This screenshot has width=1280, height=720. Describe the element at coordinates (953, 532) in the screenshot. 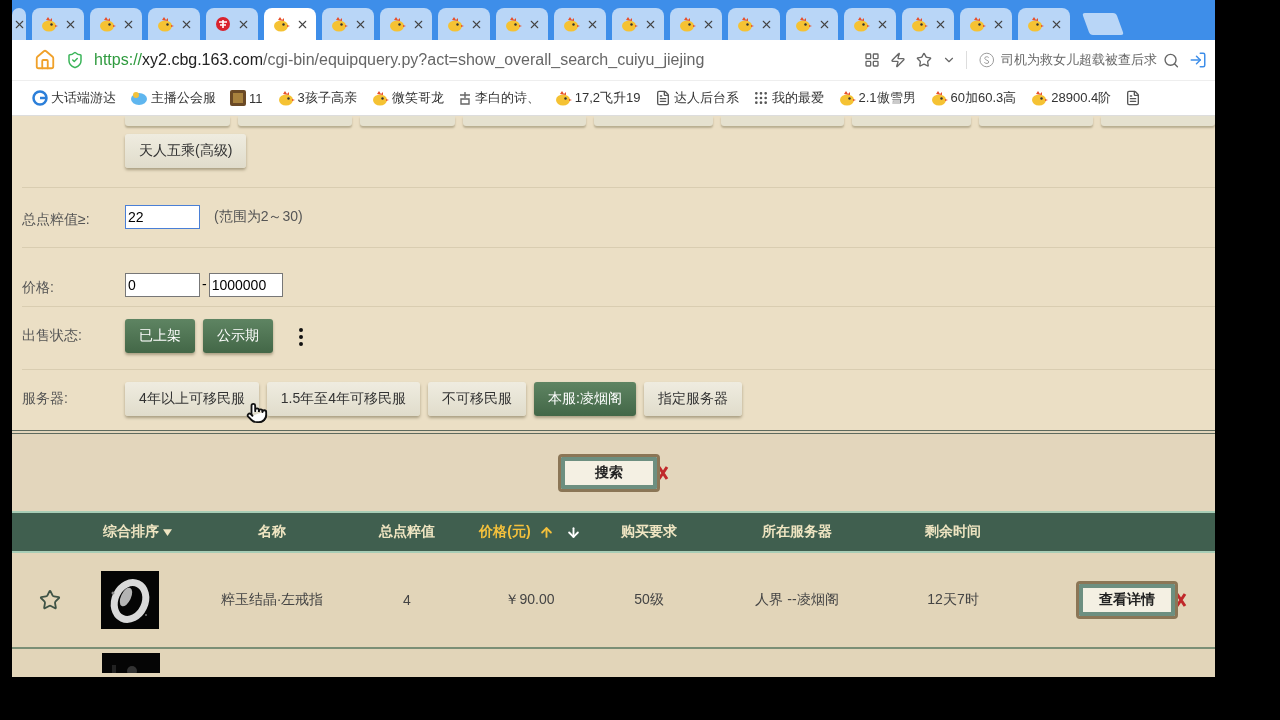

I see `column-header: 剩余时间` at that location.